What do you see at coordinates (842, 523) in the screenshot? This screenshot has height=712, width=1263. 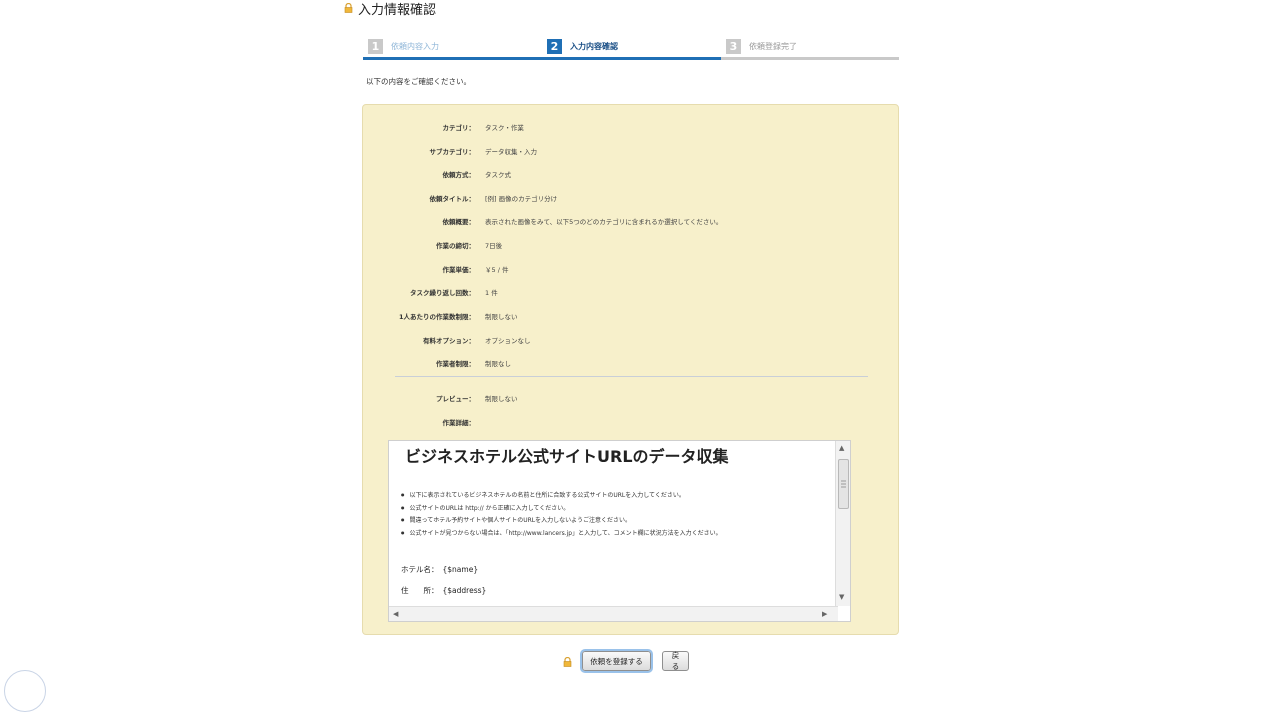 I see `vertical-scrollbar: ▲ ▼` at bounding box center [842, 523].